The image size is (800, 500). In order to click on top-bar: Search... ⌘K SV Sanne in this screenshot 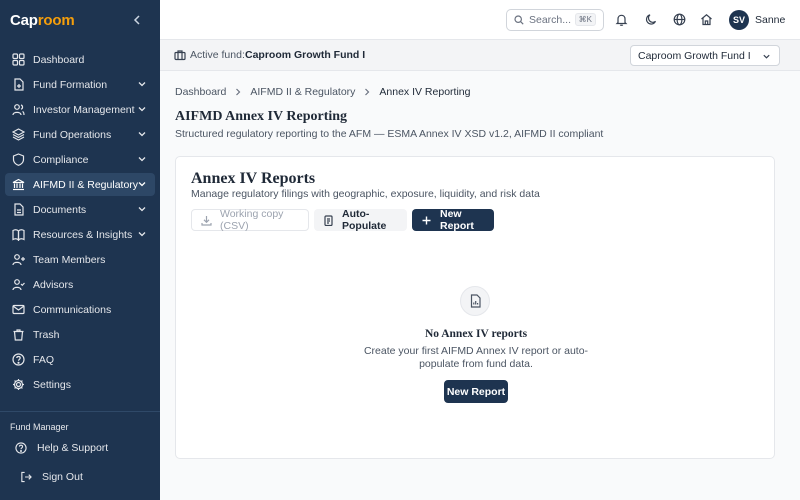, I will do `click(480, 20)`.